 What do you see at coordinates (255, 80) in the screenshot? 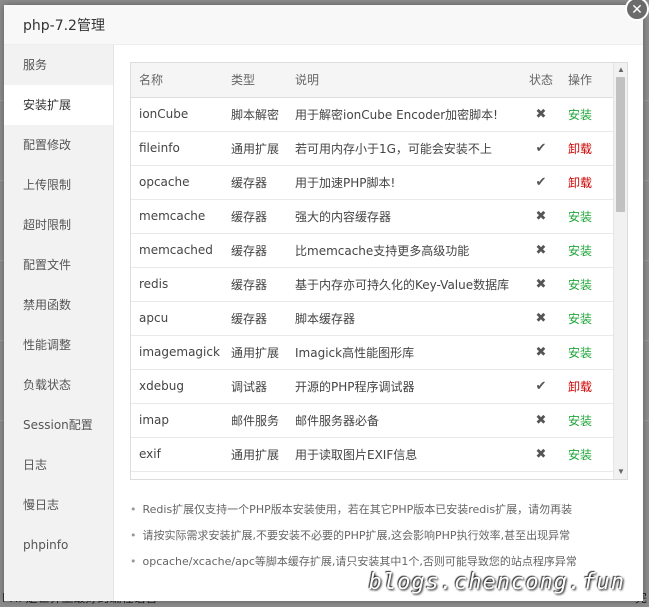
I see `column-header-type: 类型` at bounding box center [255, 80].